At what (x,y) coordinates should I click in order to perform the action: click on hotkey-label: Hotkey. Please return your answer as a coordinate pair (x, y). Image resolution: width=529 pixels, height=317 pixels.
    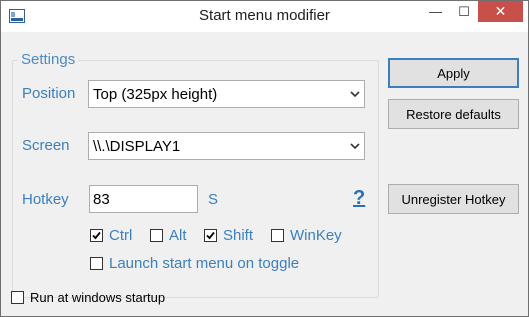
    Looking at the image, I should click on (45, 199).